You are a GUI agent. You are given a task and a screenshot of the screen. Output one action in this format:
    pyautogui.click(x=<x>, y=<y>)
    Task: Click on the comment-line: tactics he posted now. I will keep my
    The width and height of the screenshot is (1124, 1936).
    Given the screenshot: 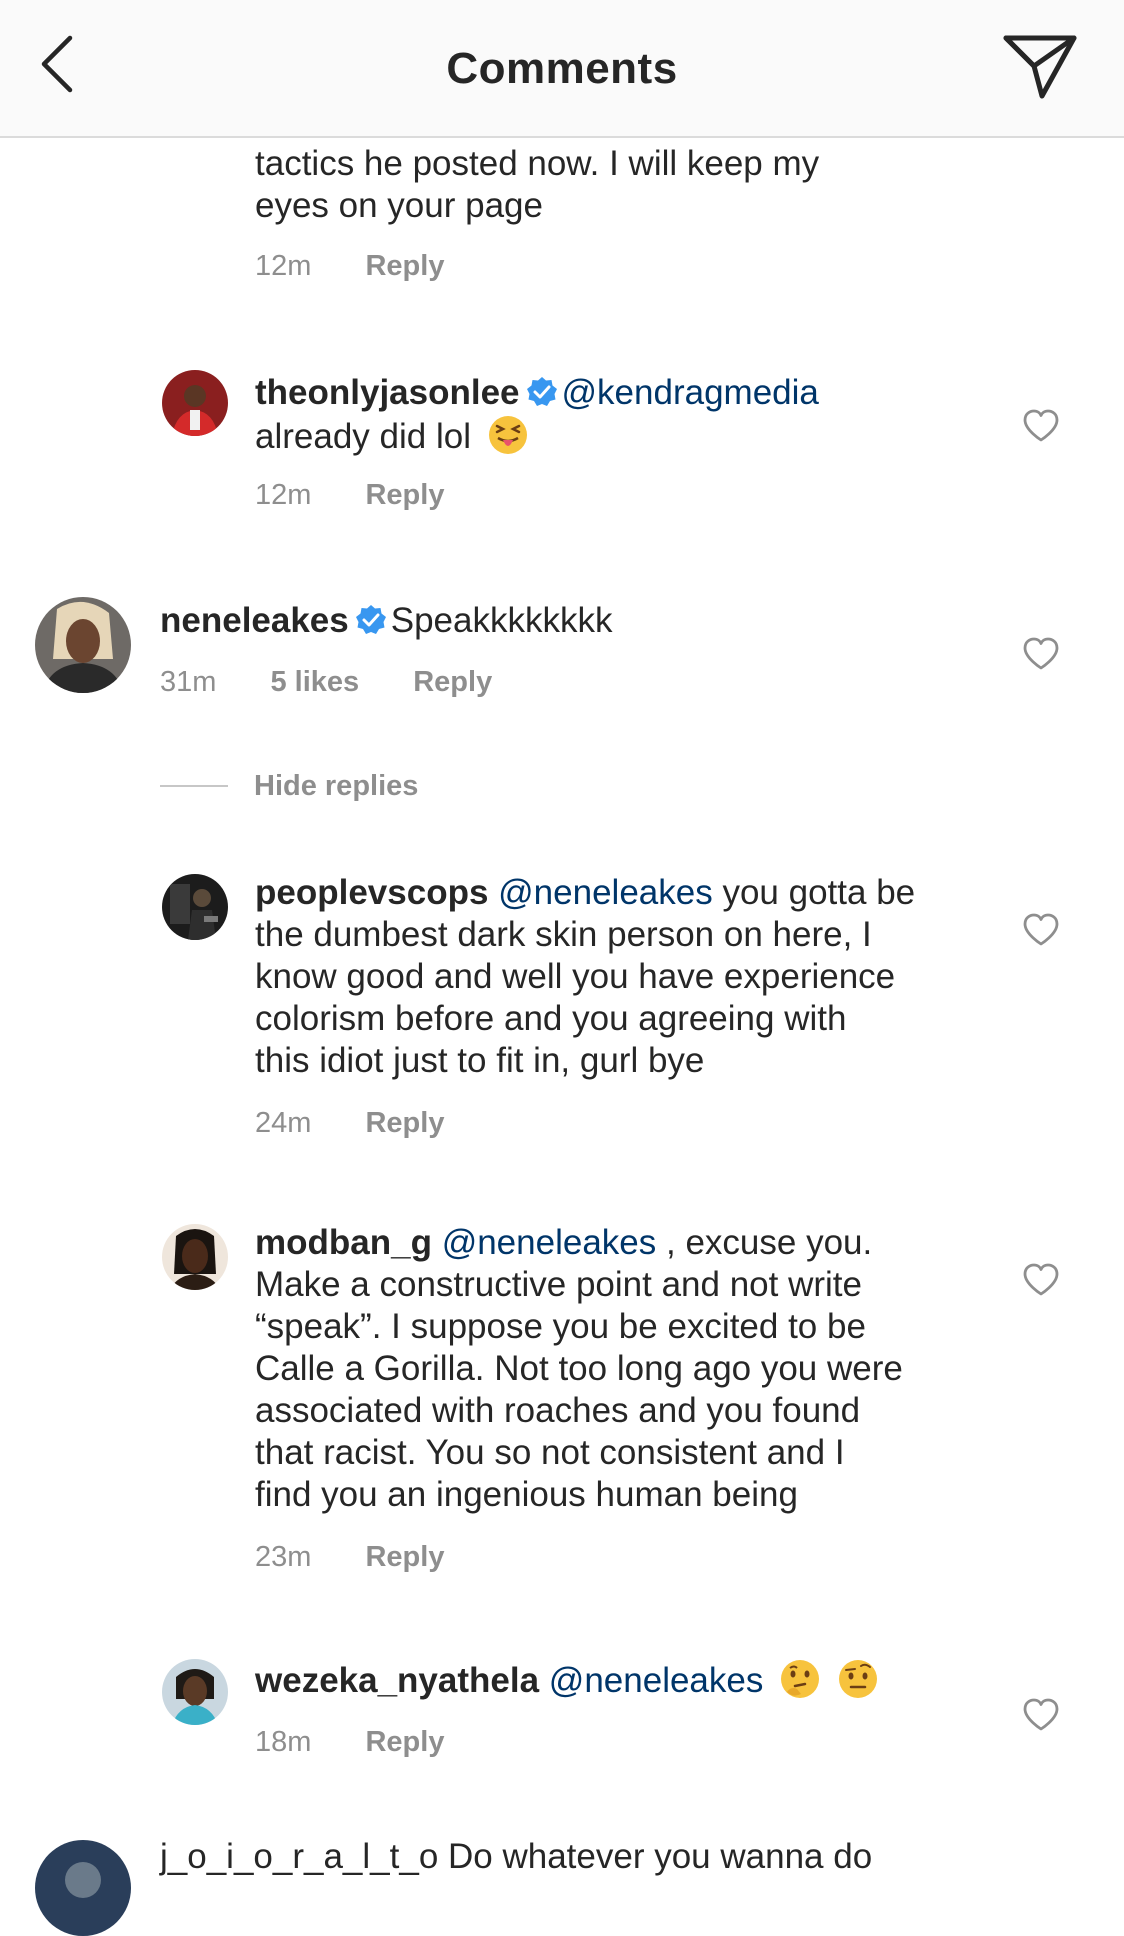 What is the action you would take?
    pyautogui.click(x=537, y=163)
    